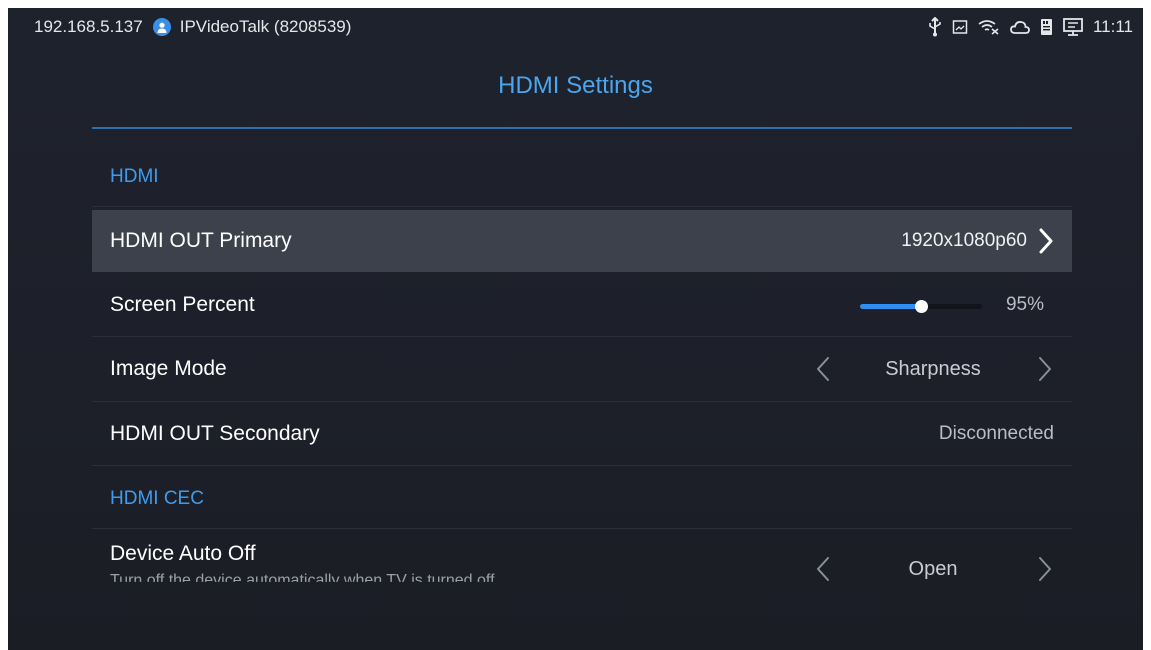  Describe the element at coordinates (1020, 27) in the screenshot. I see `cloud-icon` at that location.